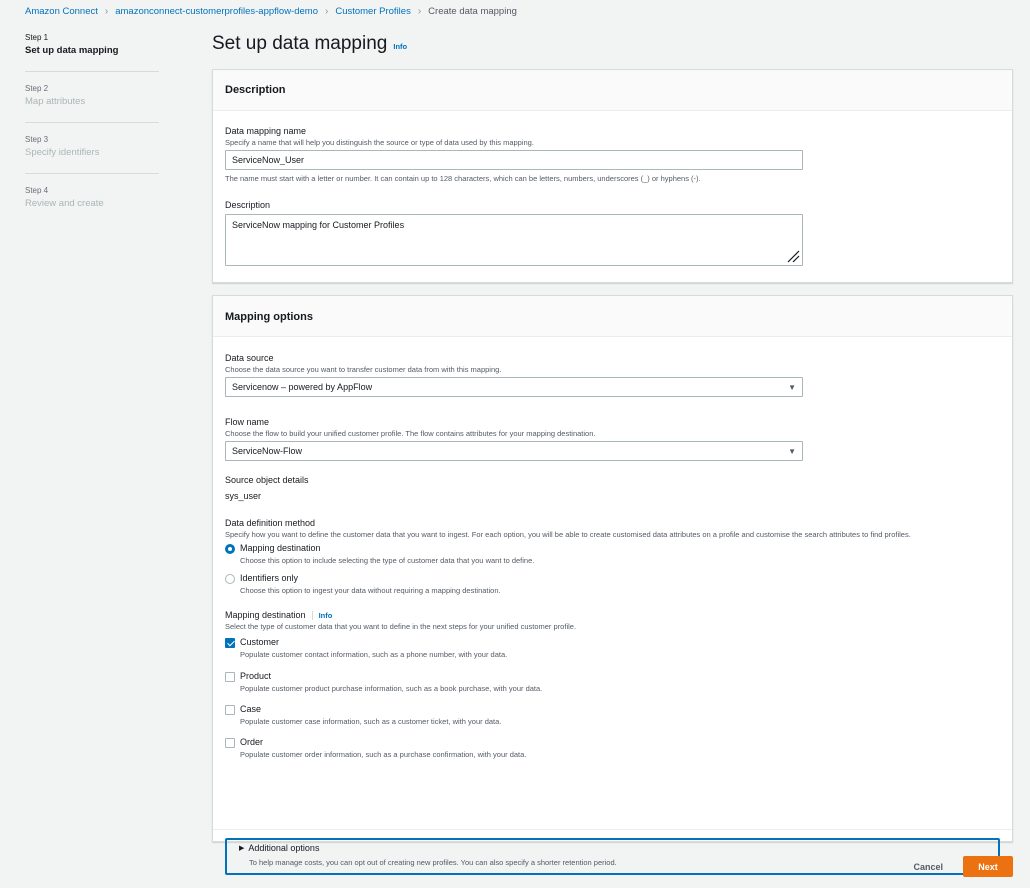  Describe the element at coordinates (267, 451) in the screenshot. I see `flow-name-value: ServiceNow-Flow` at that location.